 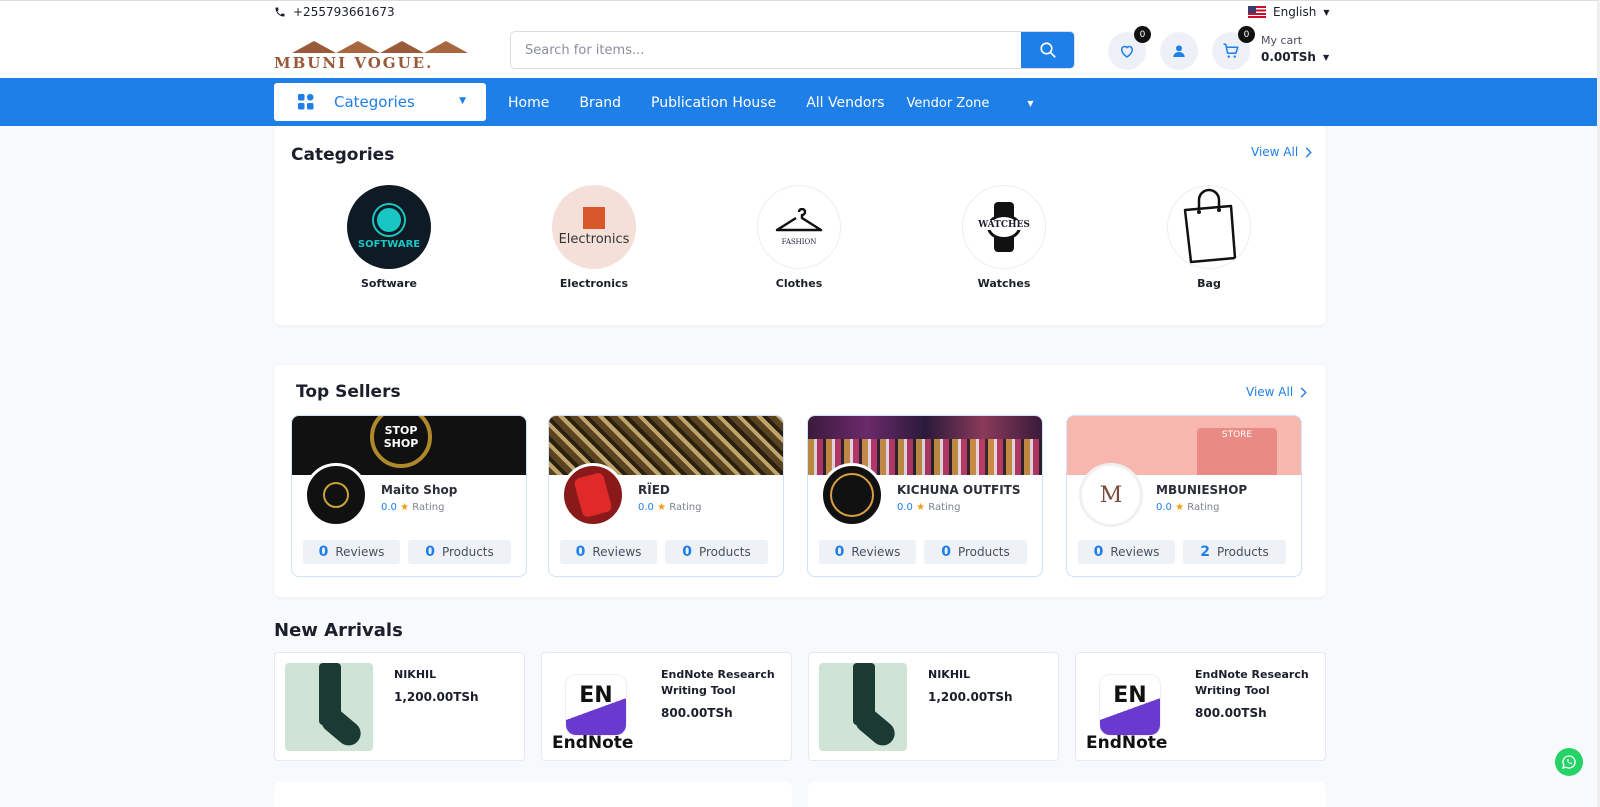 I want to click on cart-label: My cart, so click(x=1282, y=40).